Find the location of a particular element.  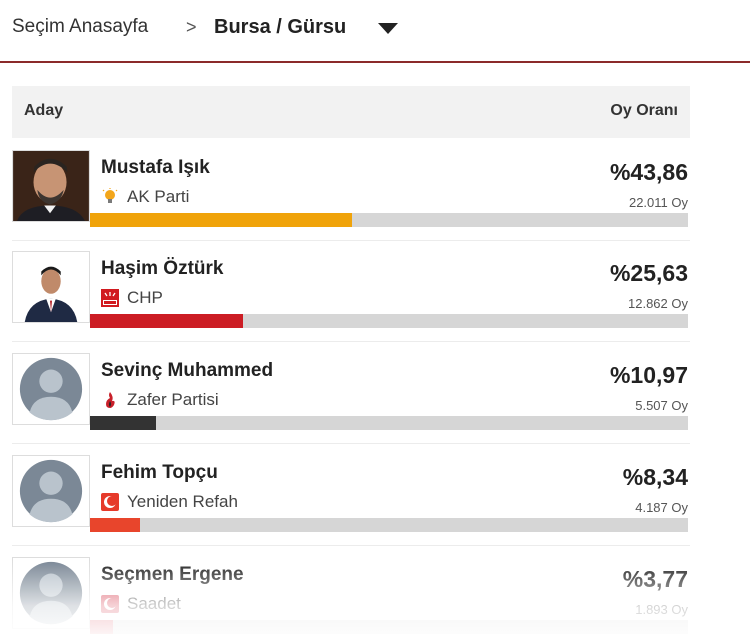

vote-percentage: %25,63 is located at coordinates (648, 273).